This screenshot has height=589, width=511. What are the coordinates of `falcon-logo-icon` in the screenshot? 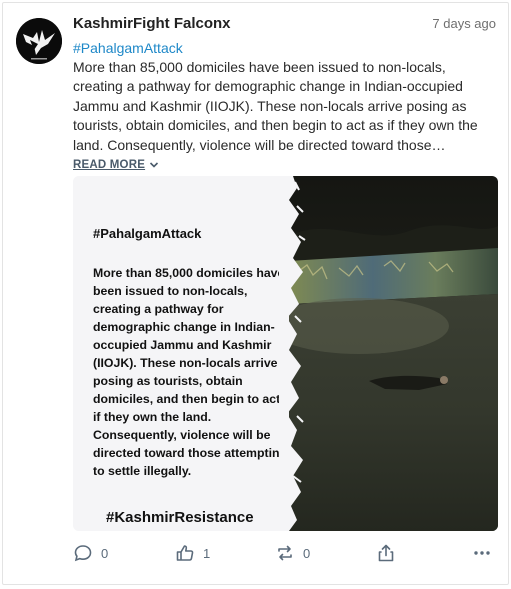 It's located at (39, 41).